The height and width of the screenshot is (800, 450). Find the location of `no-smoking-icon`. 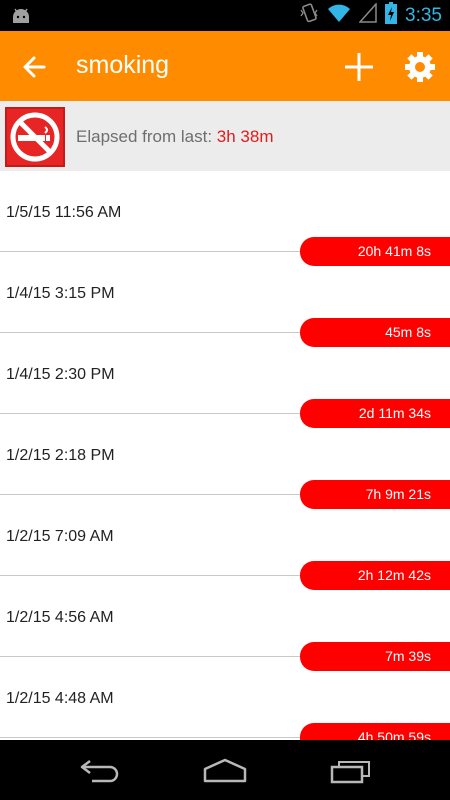

no-smoking-icon is located at coordinates (35, 137).